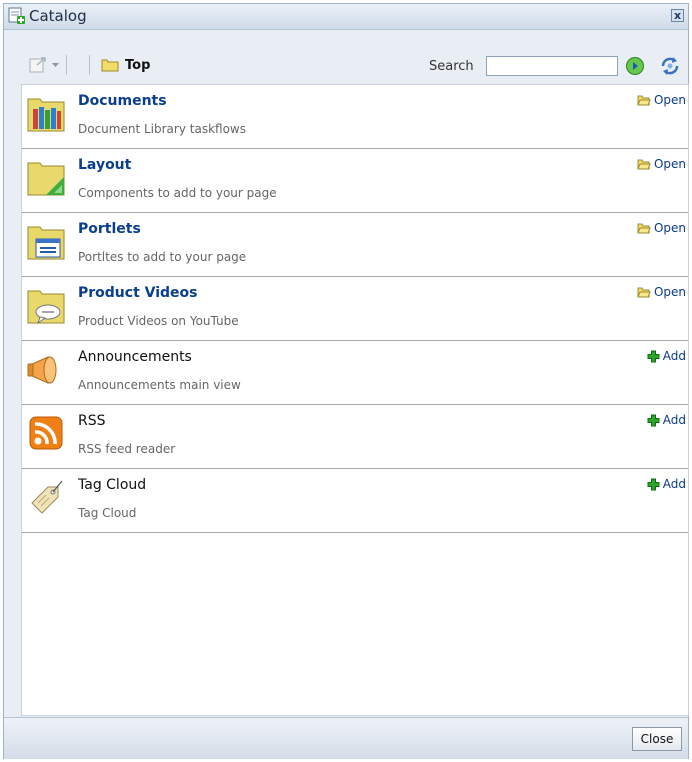 The width and height of the screenshot is (692, 762). I want to click on item-title: Documents, so click(122, 101).